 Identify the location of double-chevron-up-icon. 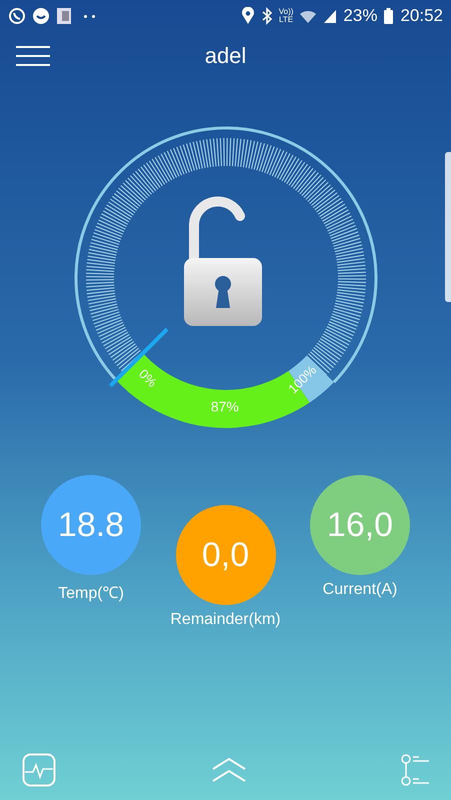
(228, 770).